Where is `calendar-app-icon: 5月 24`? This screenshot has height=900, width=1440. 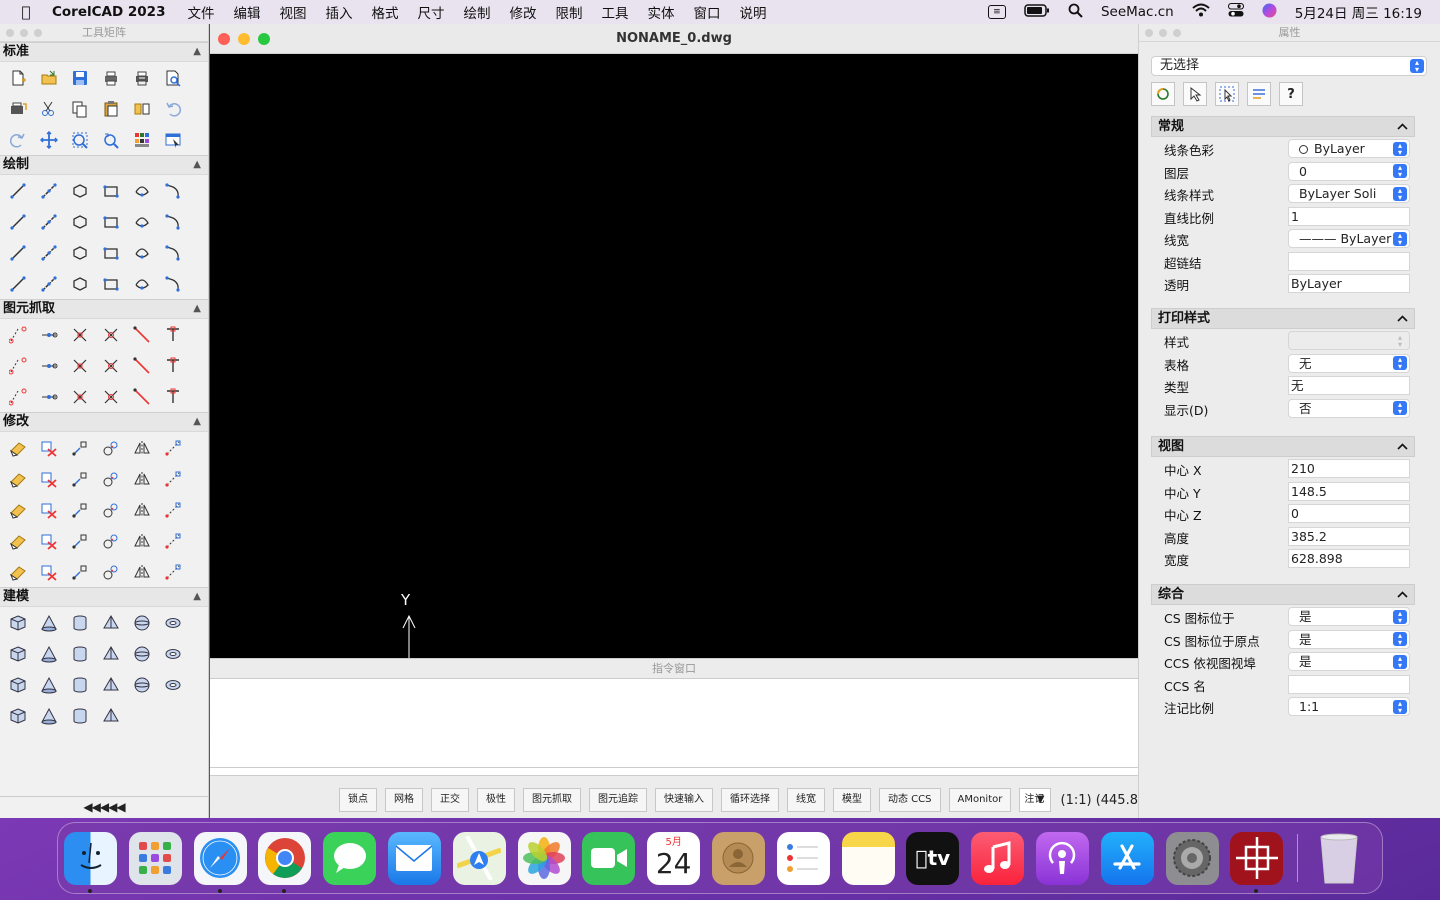 calendar-app-icon: 5月 24 is located at coordinates (674, 858).